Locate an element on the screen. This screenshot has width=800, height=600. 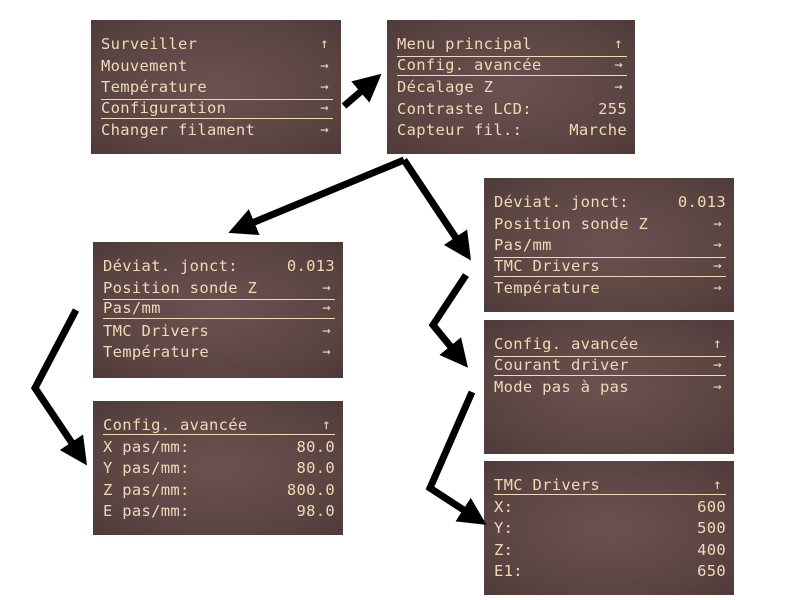
arrow-advanced-a-to-steps is located at coordinates (59, 387).